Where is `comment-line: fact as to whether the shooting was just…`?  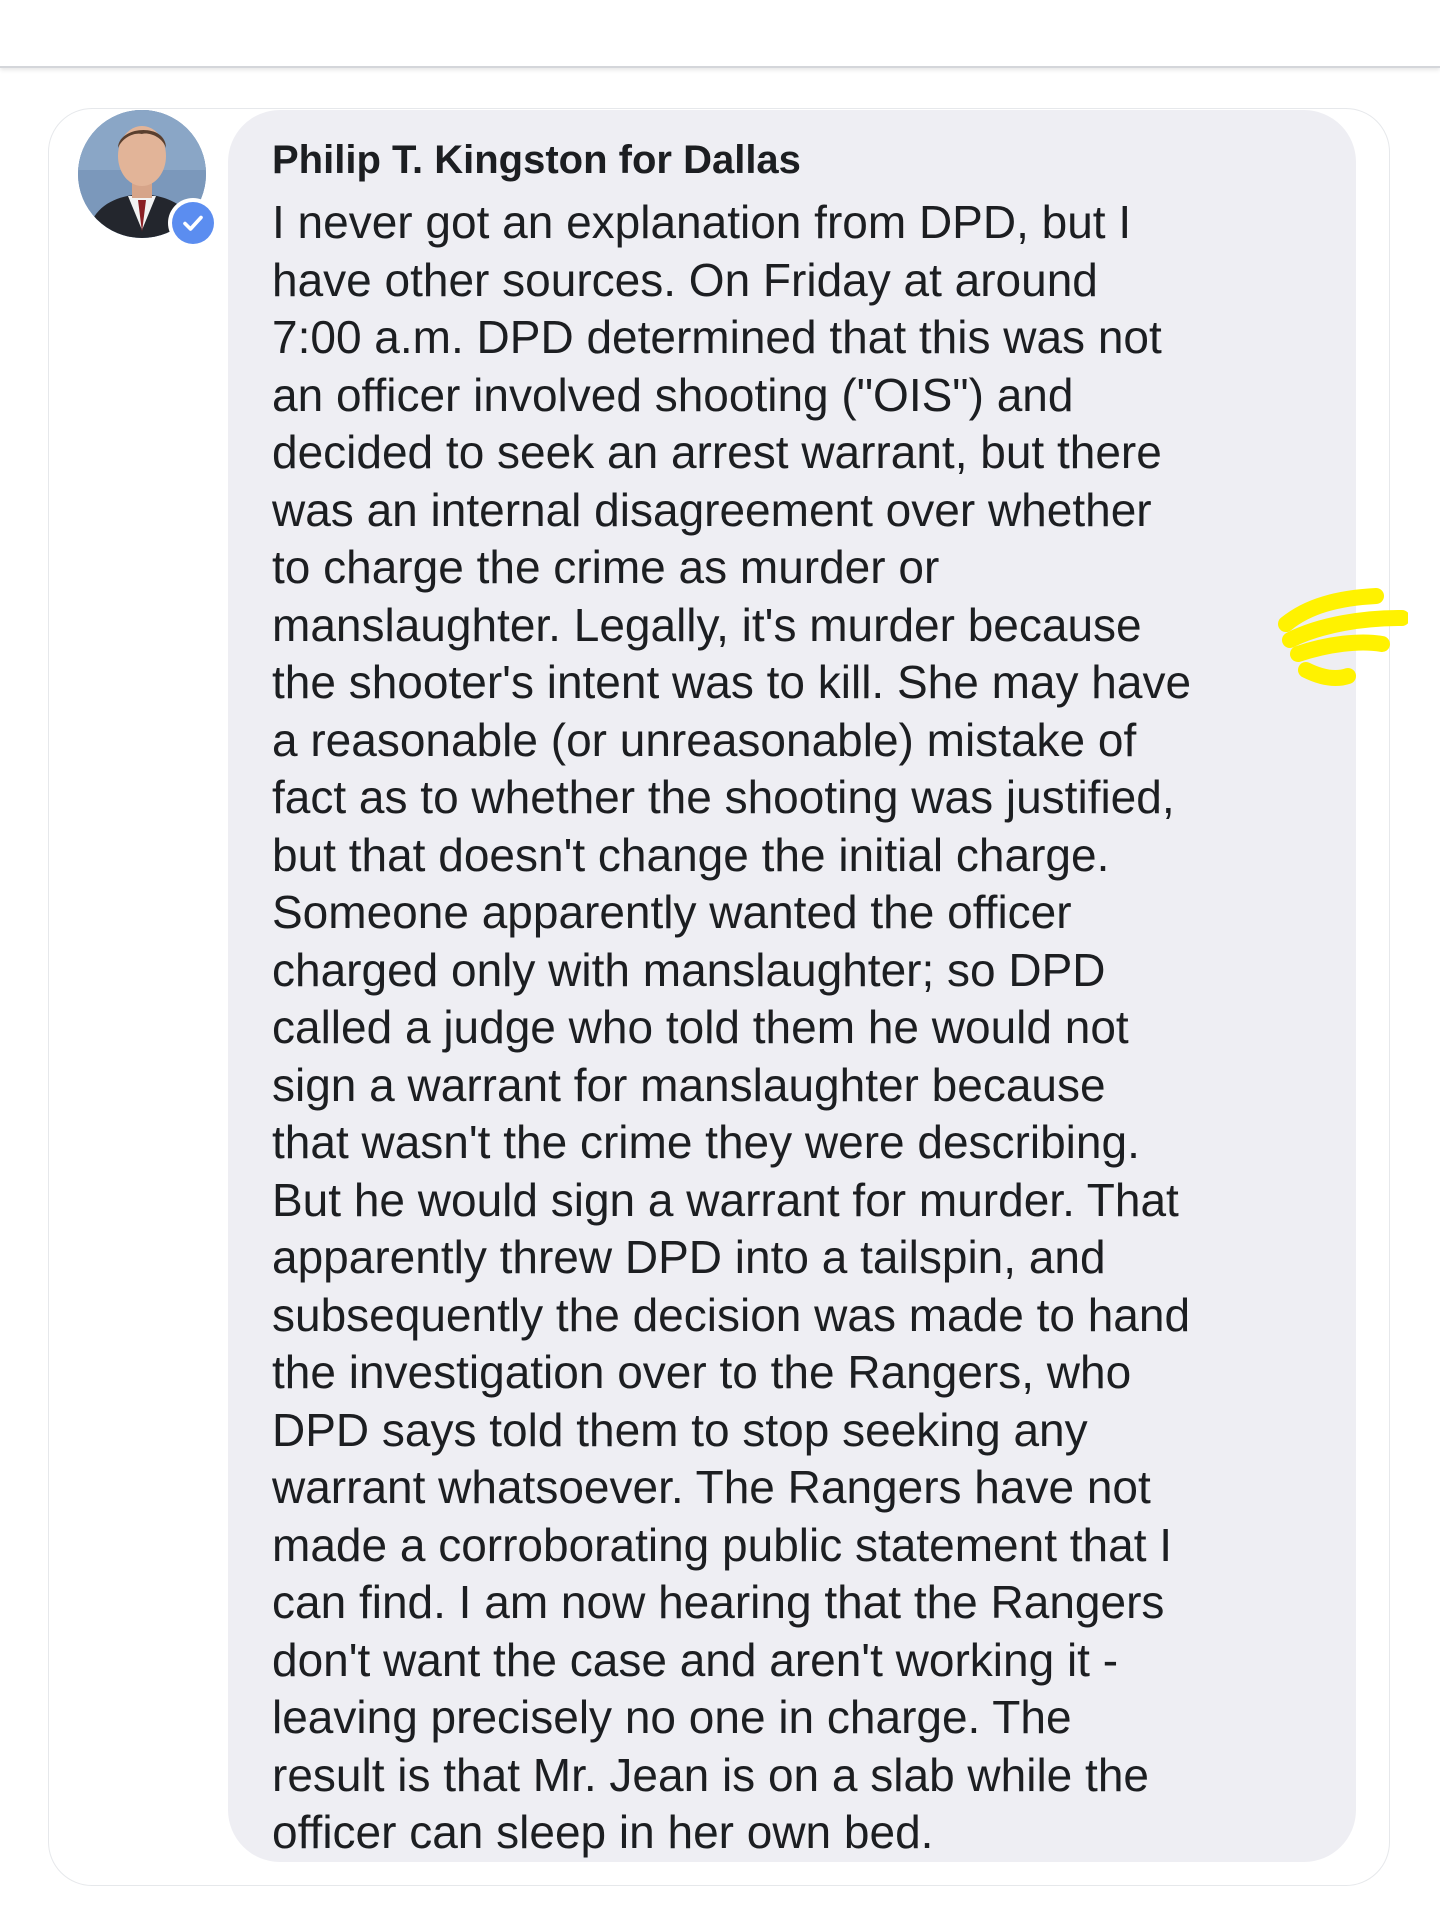 comment-line: fact as to whether the shooting was just… is located at coordinates (723, 797).